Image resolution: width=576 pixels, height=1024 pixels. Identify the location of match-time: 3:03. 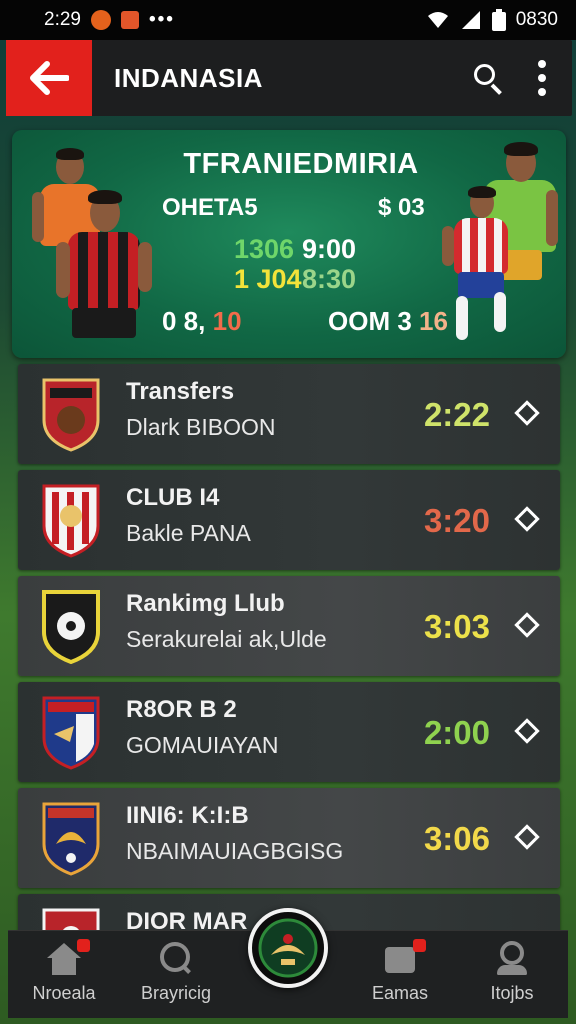
(456, 626).